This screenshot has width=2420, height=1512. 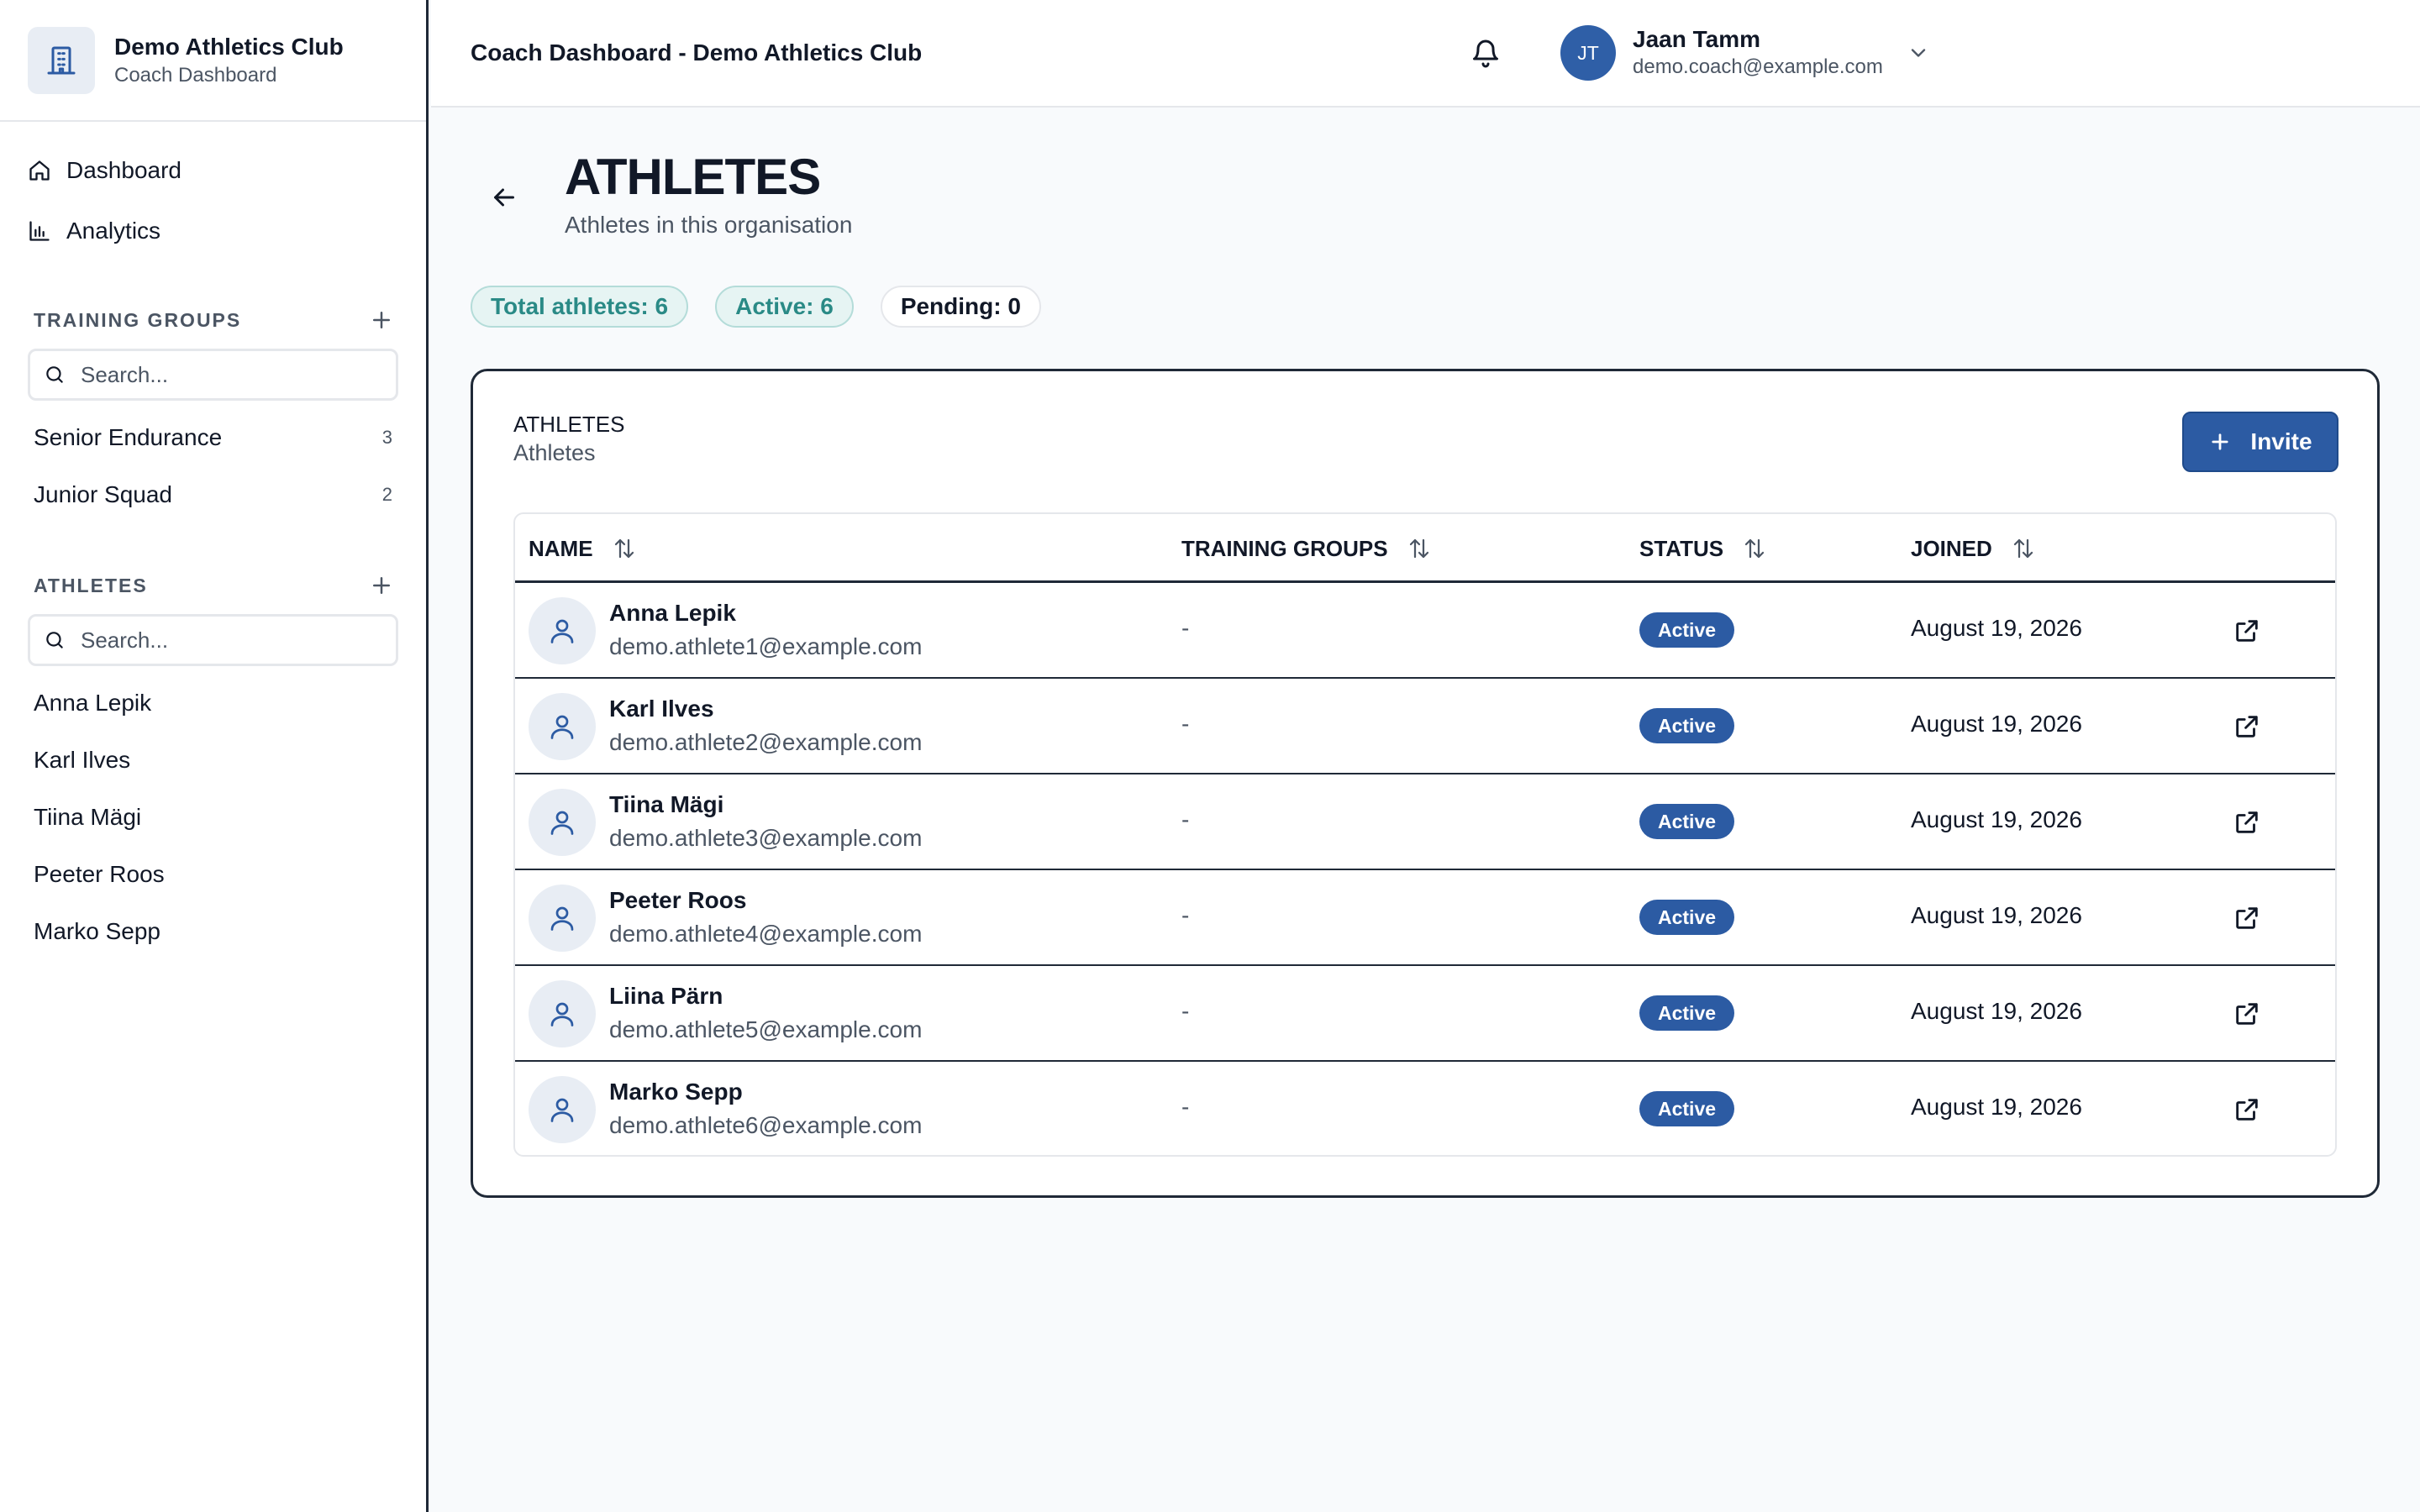 I want to click on column-header-joined: JOINED, so click(x=1974, y=548).